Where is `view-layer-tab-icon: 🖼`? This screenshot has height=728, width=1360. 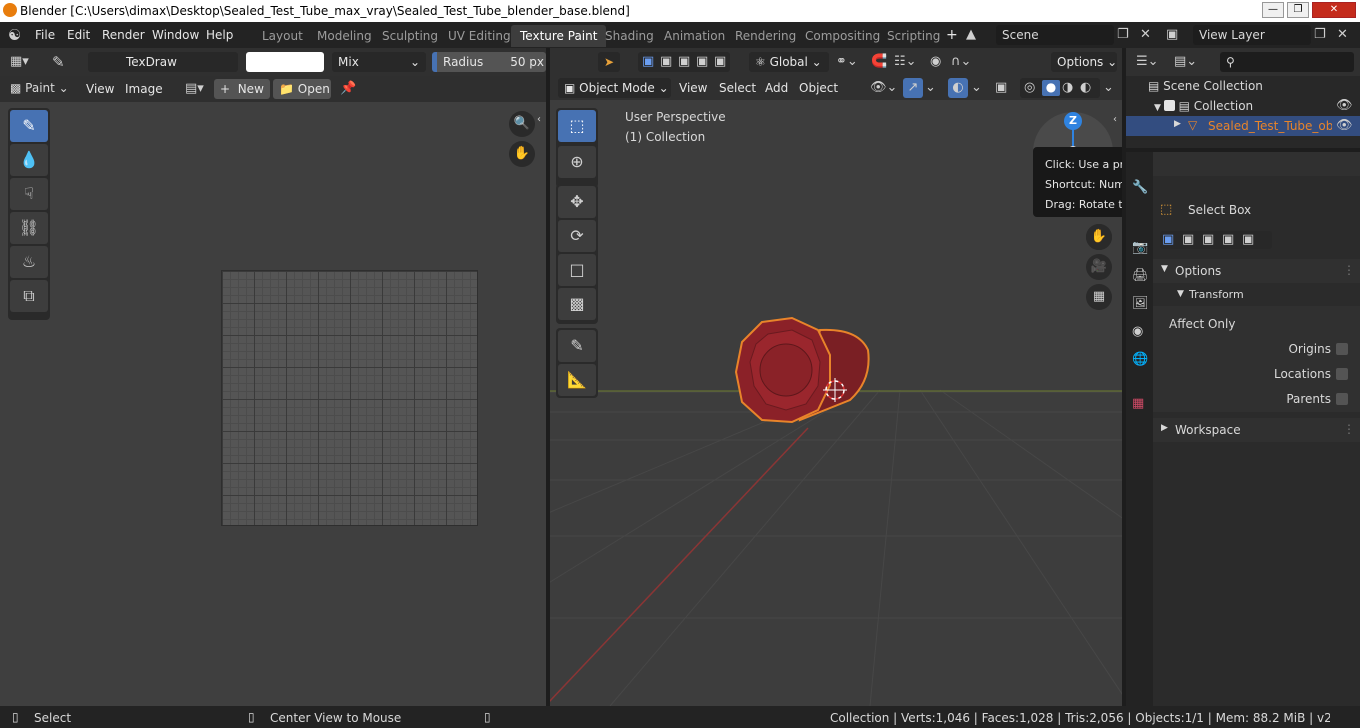
view-layer-tab-icon: 🖼 is located at coordinates (1140, 303).